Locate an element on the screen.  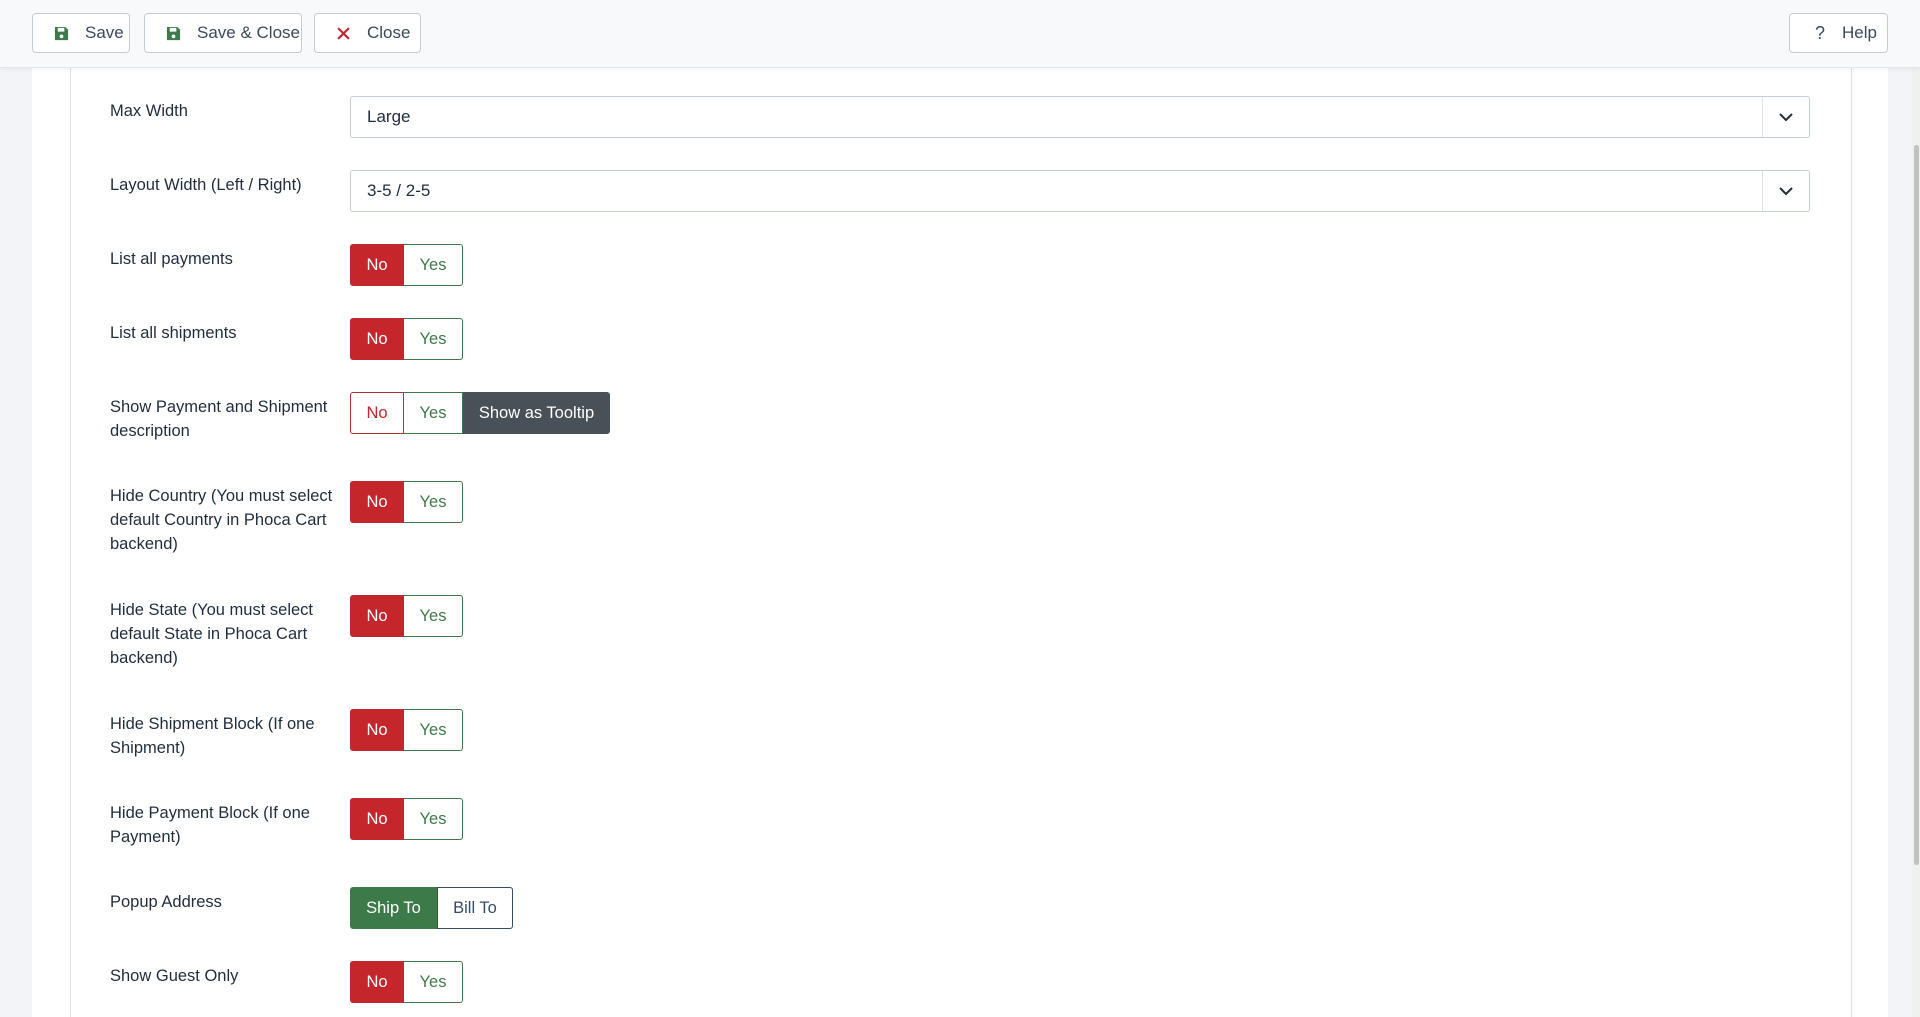
max-width-value: Large is located at coordinates (389, 116).